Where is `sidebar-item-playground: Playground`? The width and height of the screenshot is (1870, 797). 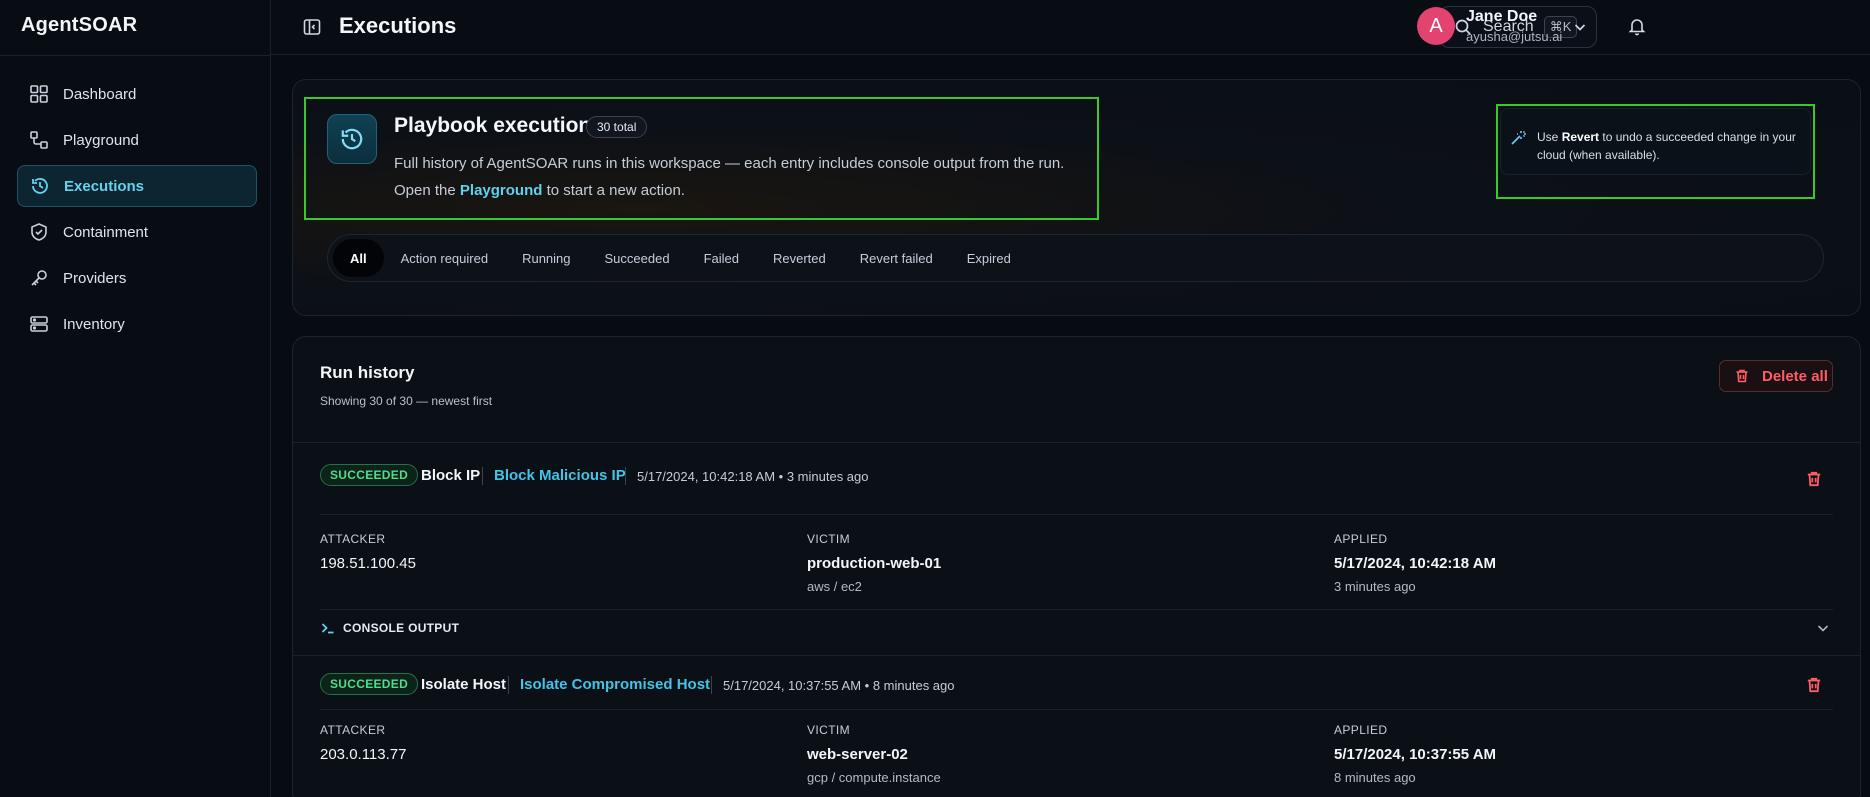
sidebar-item-playground: Playground is located at coordinates (137, 140).